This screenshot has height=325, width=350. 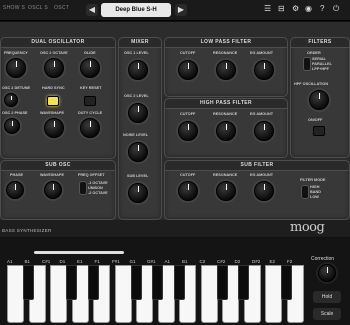 I want to click on section-title: DUAL OSCILLATOR, so click(x=58, y=43).